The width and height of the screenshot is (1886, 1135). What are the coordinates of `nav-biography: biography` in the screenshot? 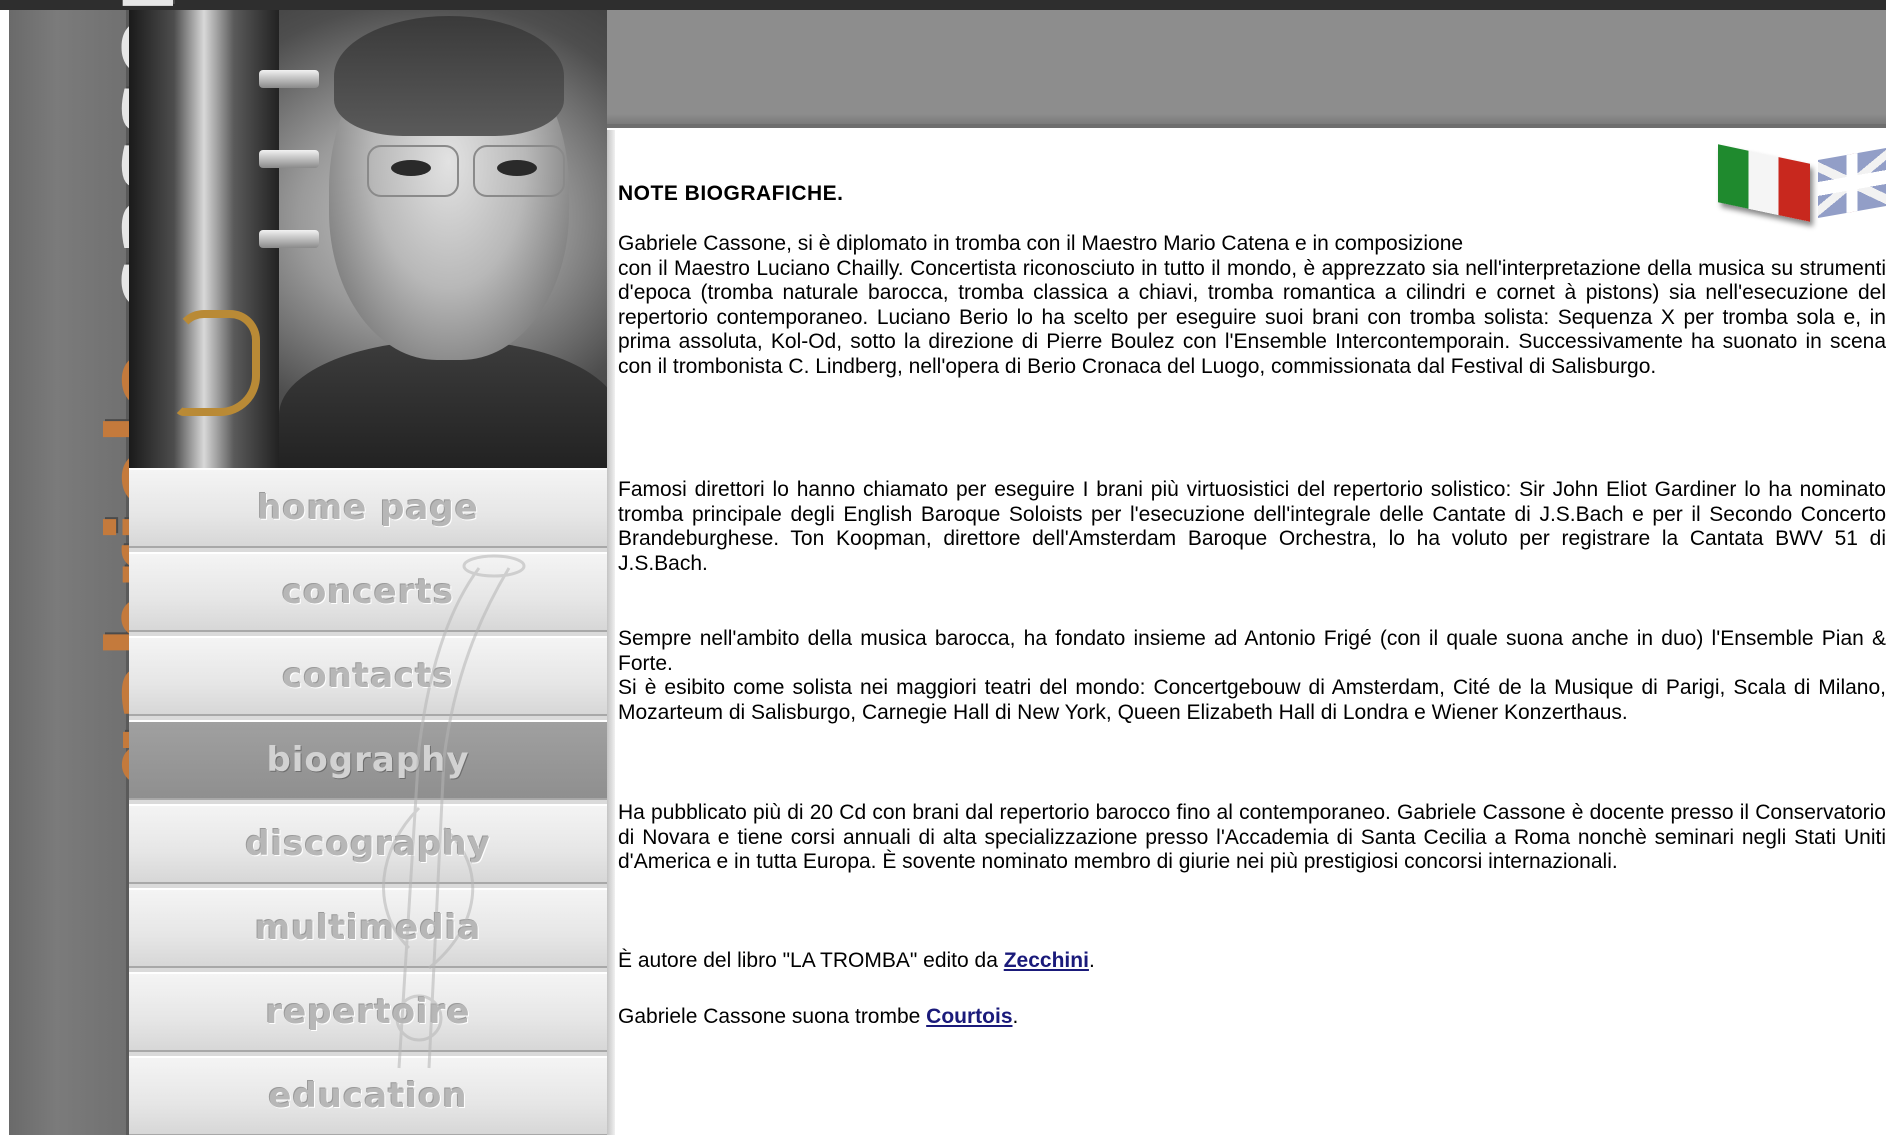 It's located at (368, 760).